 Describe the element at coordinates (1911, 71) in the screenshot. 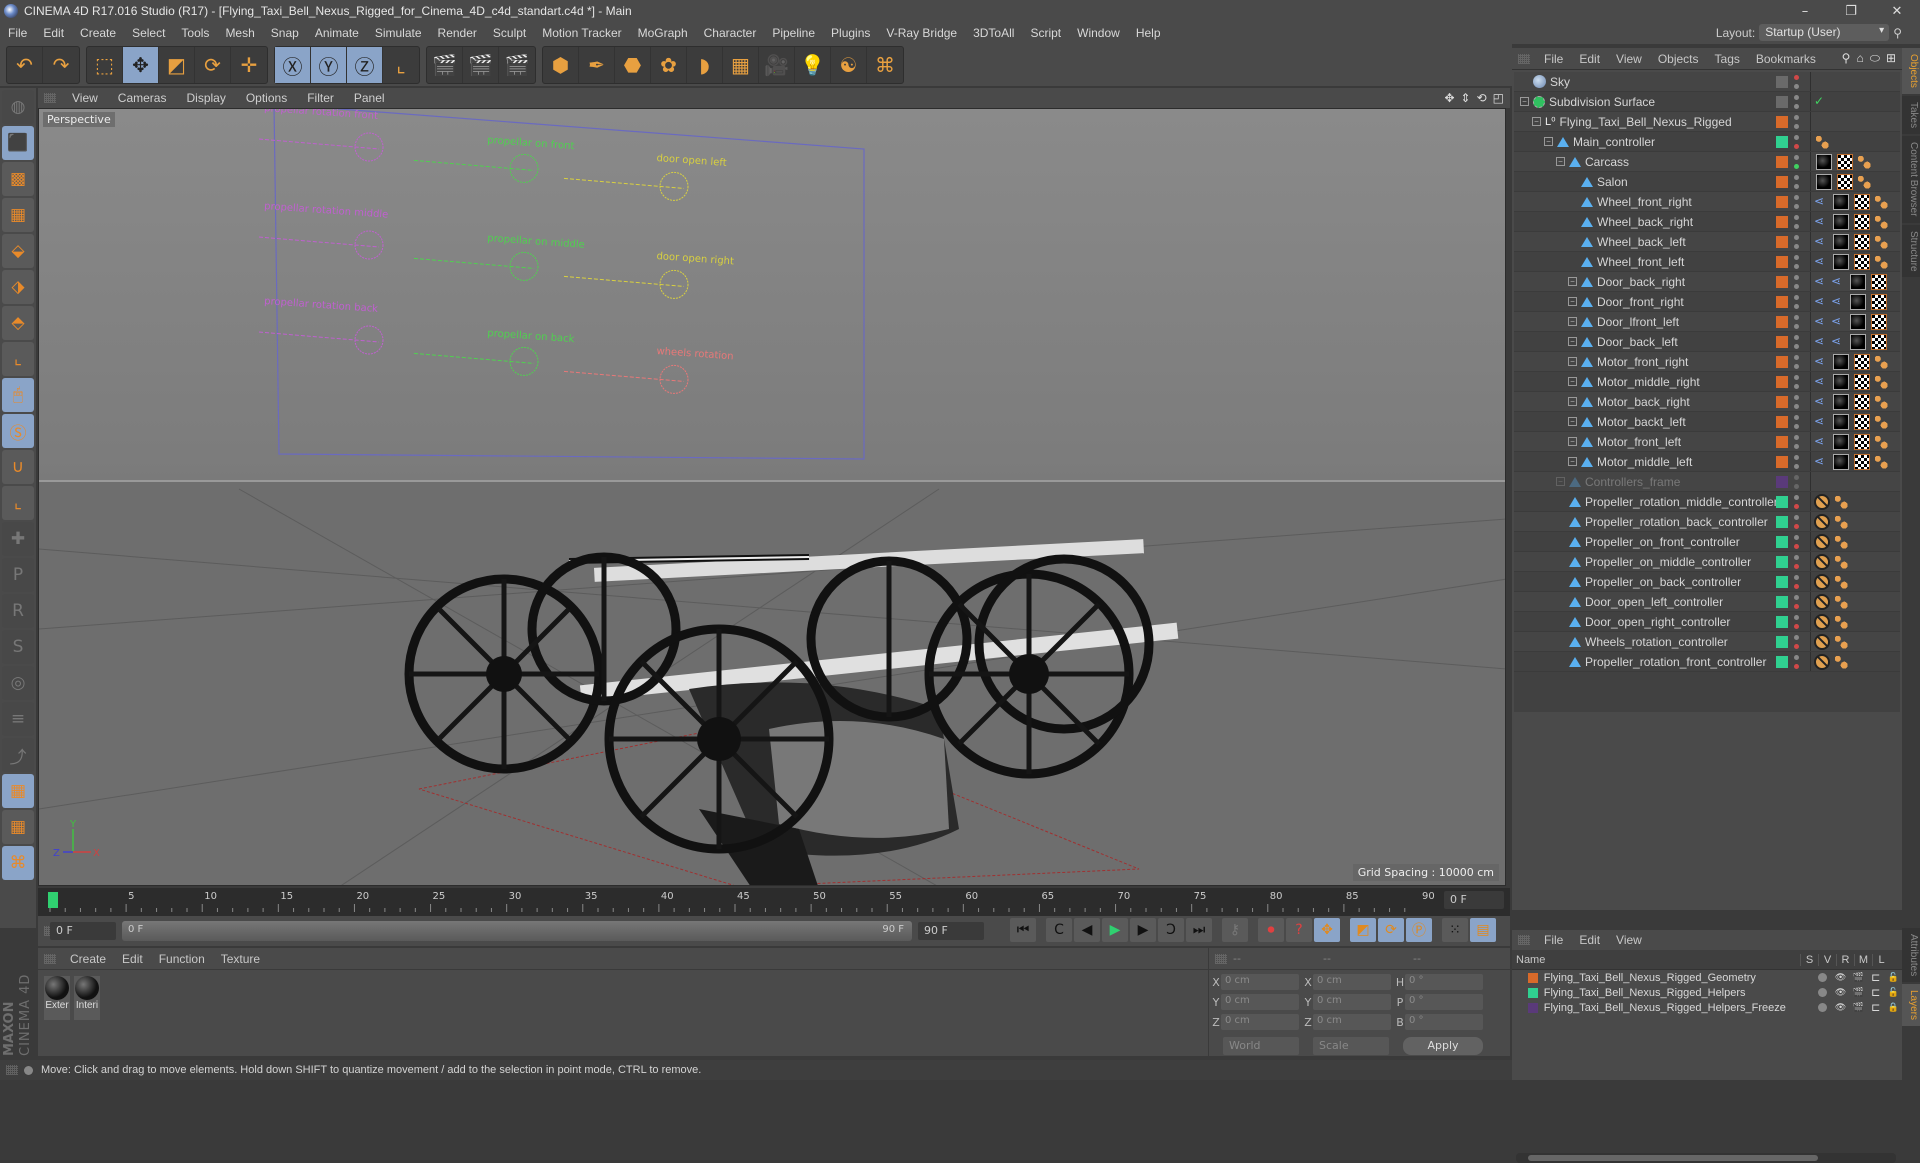

I see `side-tab-objects: Objects` at that location.